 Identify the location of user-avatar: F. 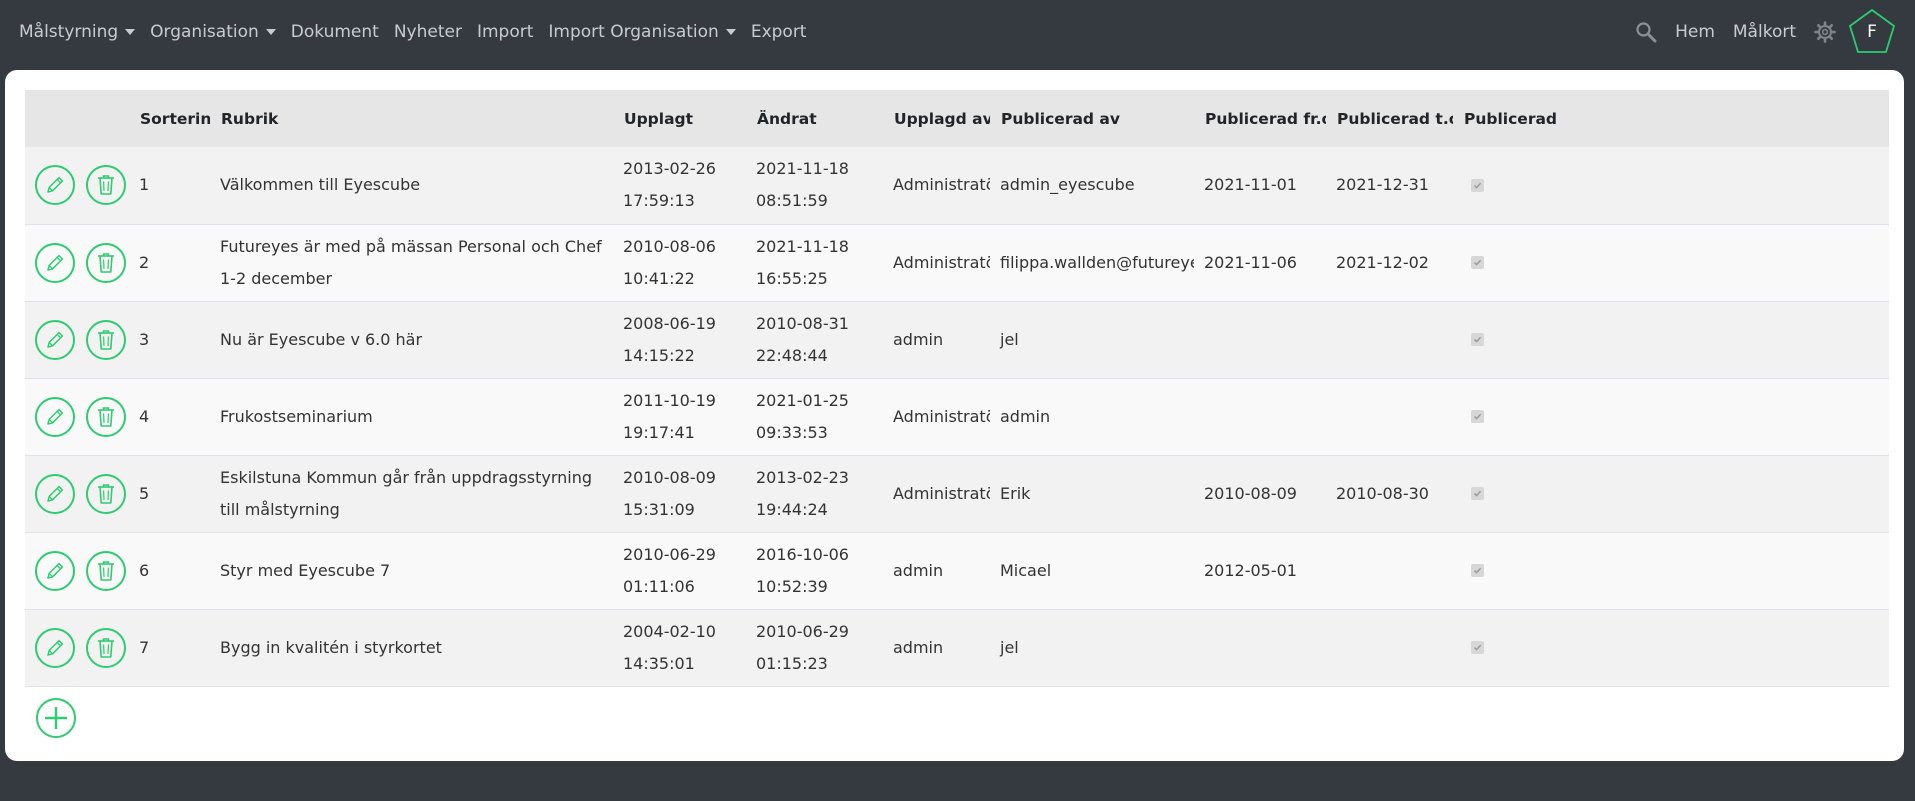
(1872, 32).